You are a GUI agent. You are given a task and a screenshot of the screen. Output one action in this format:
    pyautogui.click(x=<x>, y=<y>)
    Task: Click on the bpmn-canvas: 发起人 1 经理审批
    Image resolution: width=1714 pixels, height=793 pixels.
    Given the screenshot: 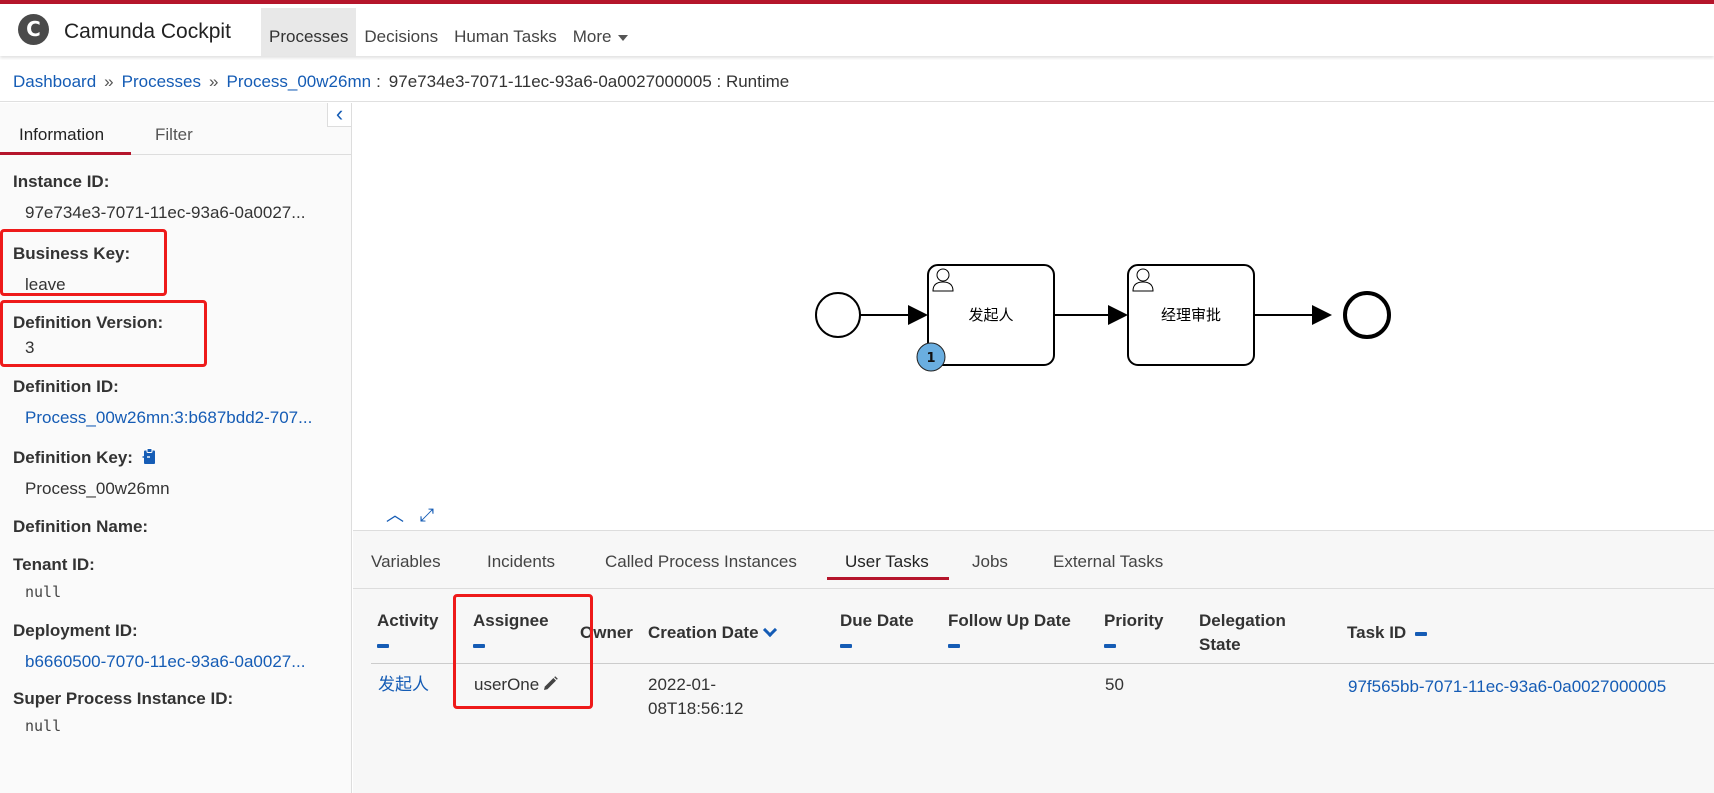 What is the action you would take?
    pyautogui.click(x=1103, y=318)
    